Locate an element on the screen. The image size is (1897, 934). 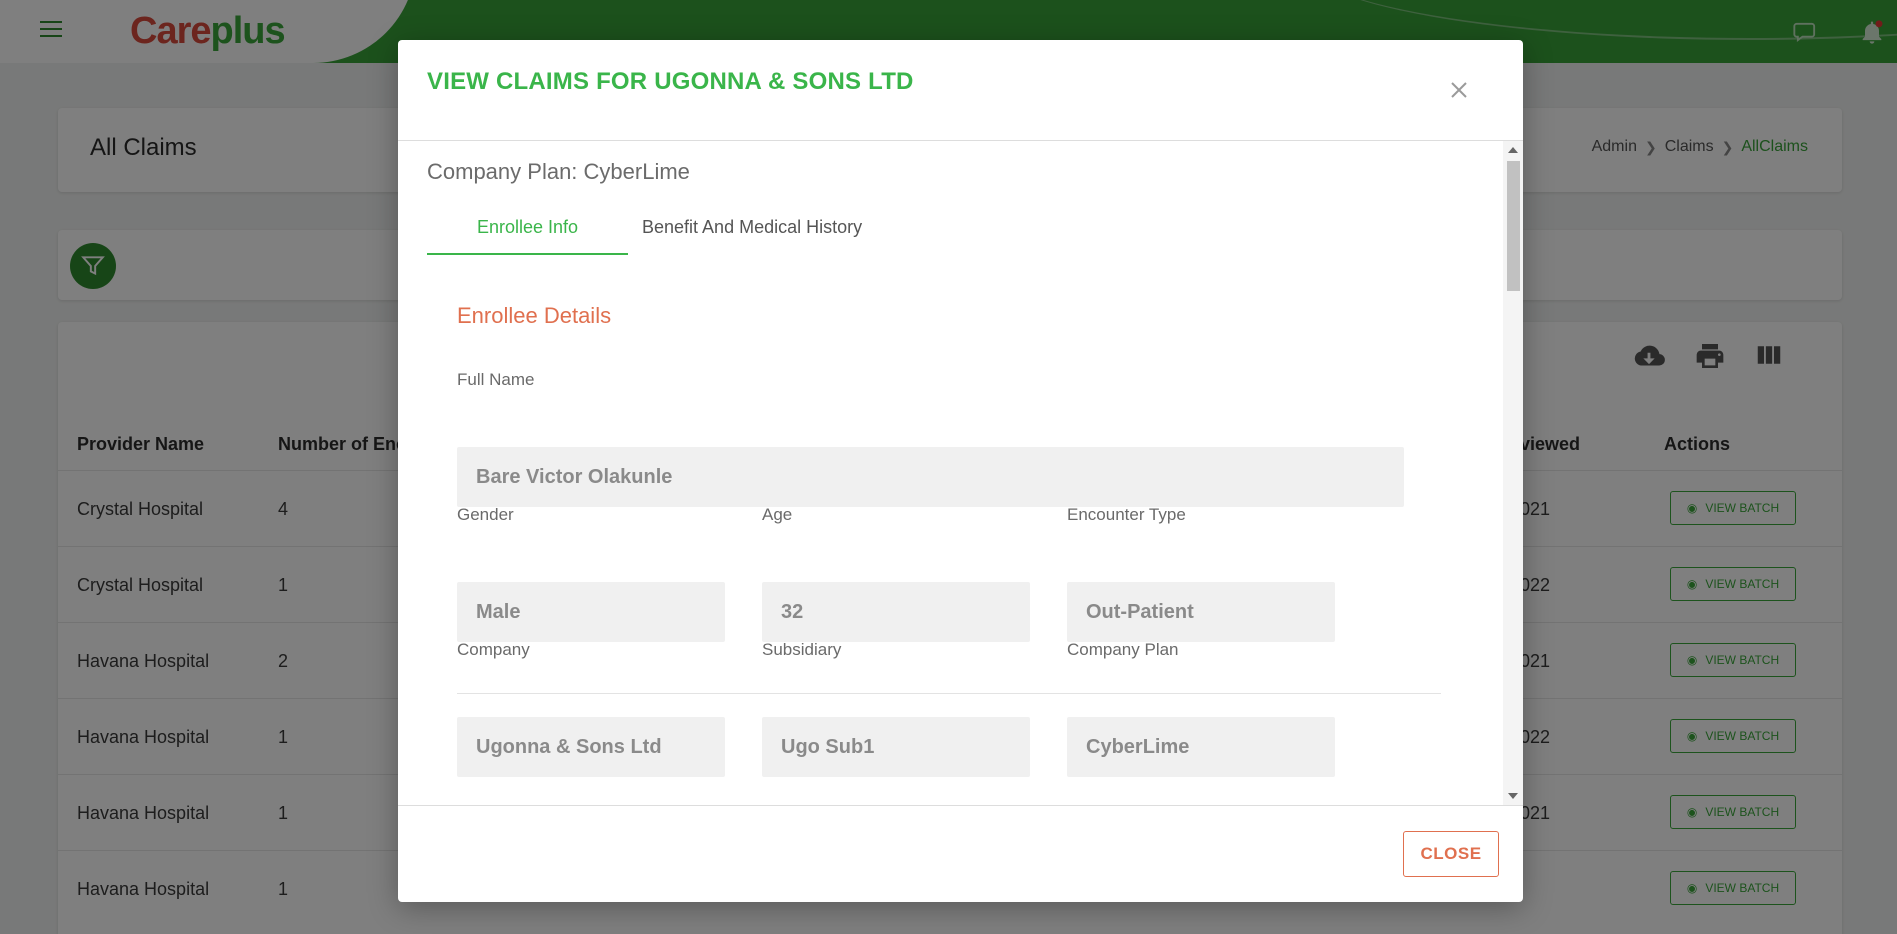
company-plan-heading: Company Plan: CyberLime is located at coordinates (558, 171).